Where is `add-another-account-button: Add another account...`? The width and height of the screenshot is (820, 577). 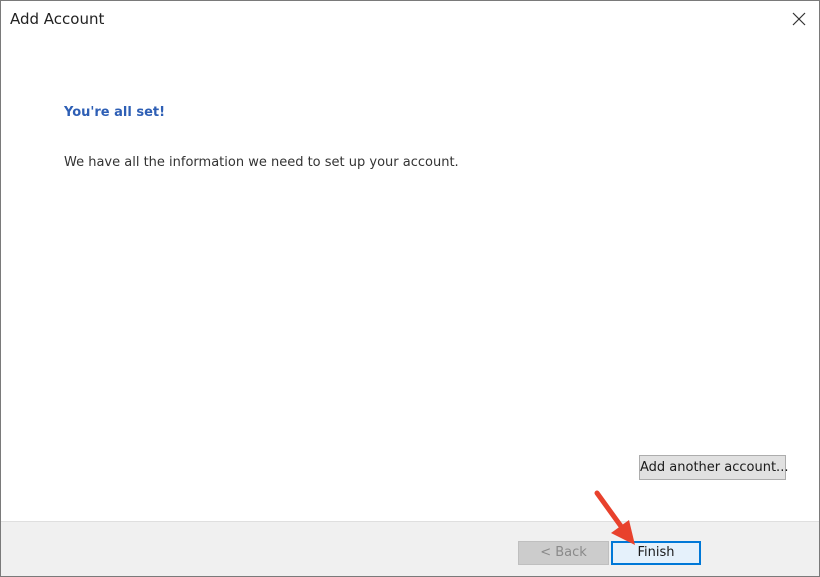
add-another-account-button: Add another account... is located at coordinates (713, 467).